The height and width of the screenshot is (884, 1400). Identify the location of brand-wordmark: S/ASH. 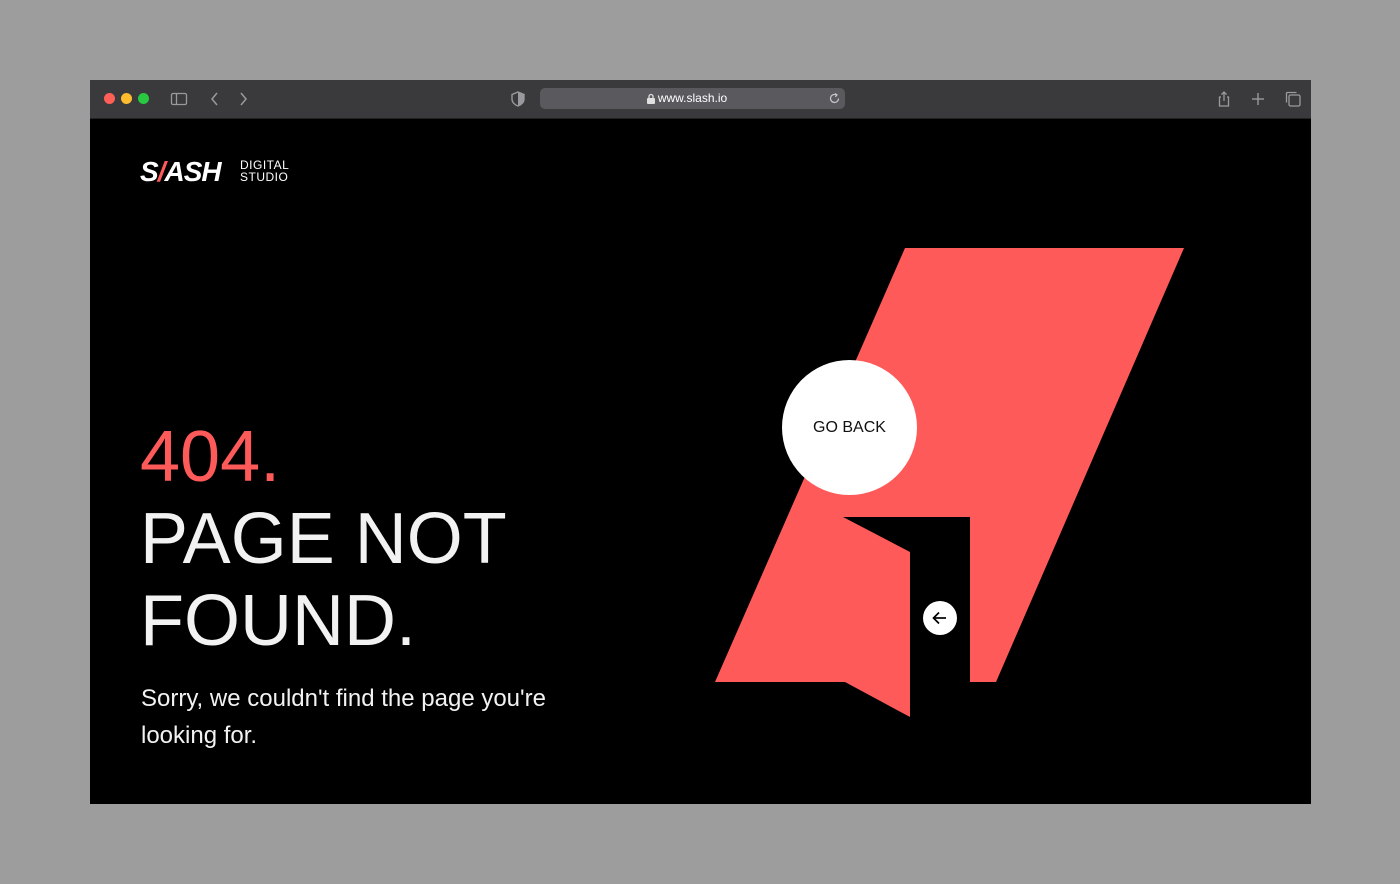
(181, 172).